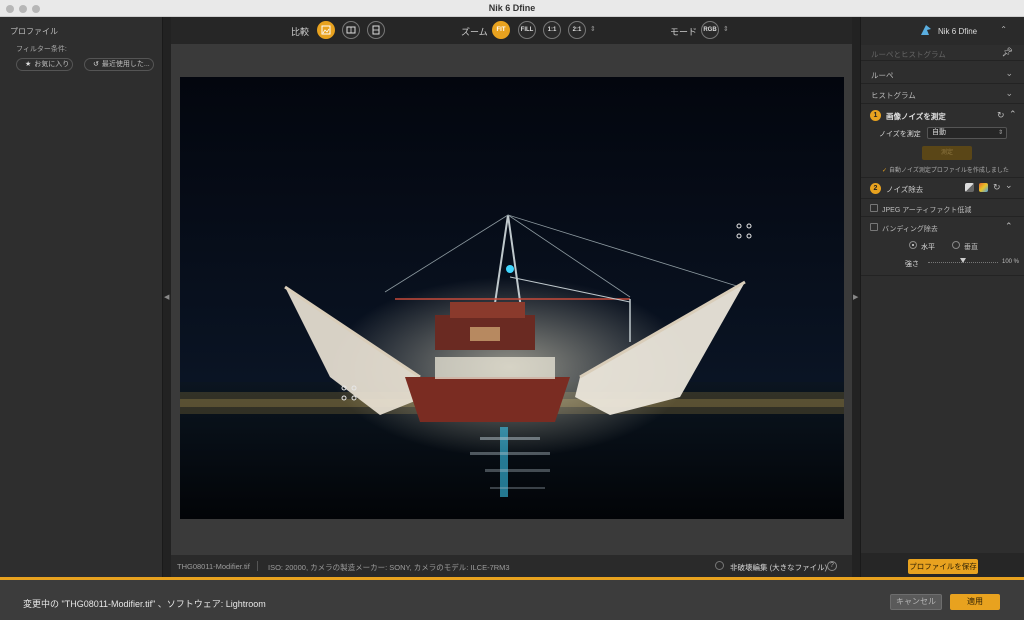 The height and width of the screenshot is (620, 1024). Describe the element at coordinates (874, 227) in the screenshot. I see `banding-checkbox` at that location.